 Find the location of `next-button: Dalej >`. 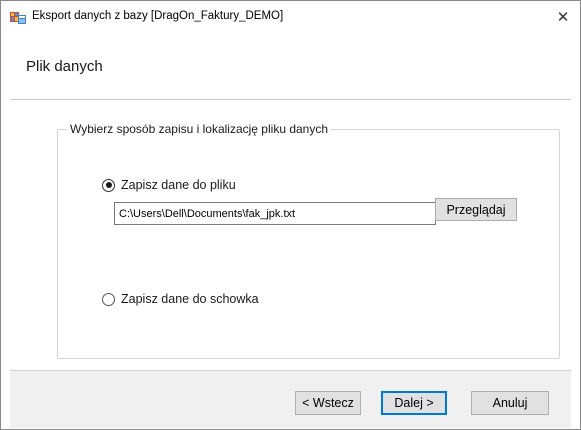

next-button: Dalej > is located at coordinates (414, 403).